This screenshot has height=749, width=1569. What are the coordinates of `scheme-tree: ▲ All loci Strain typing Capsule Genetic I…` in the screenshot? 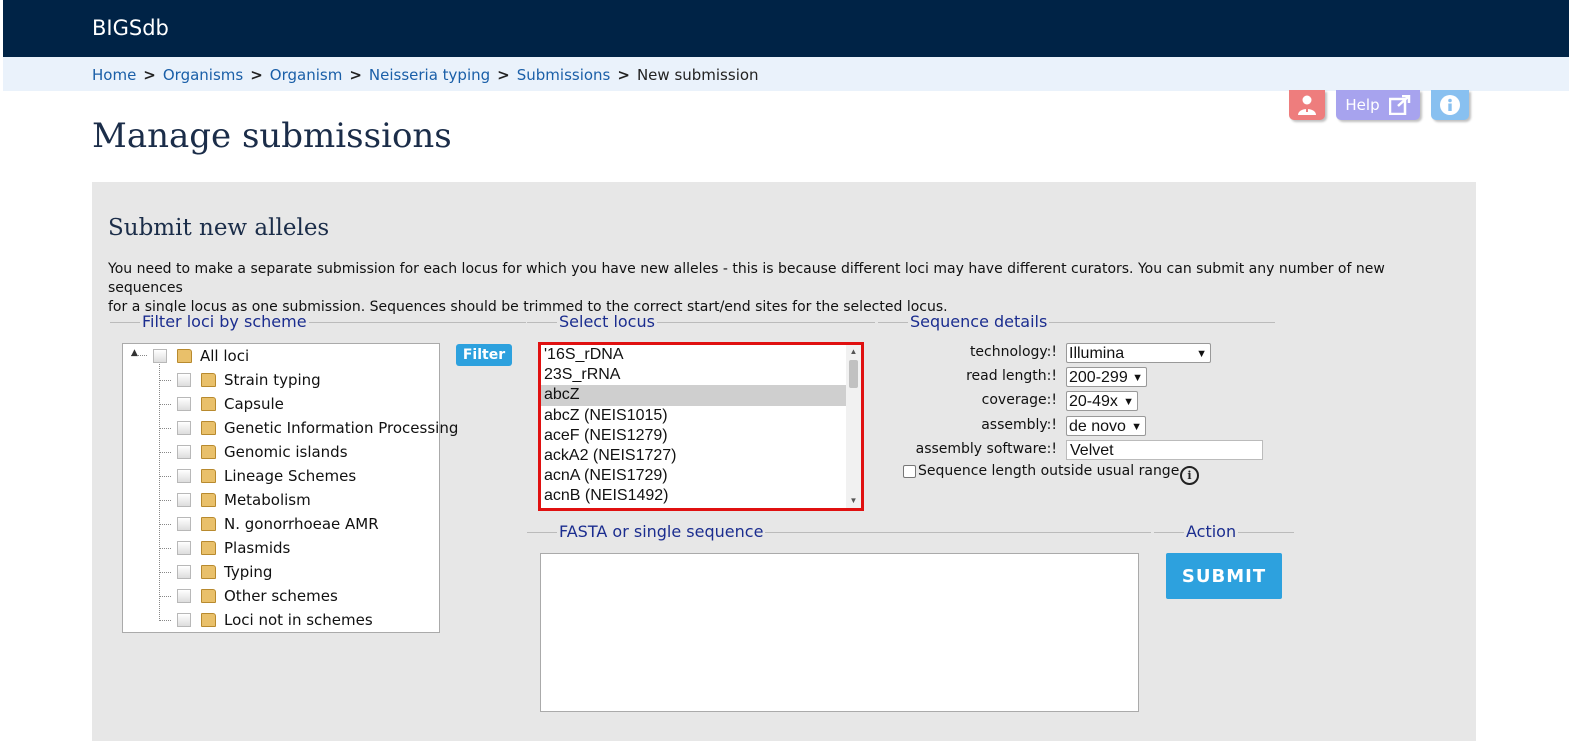 It's located at (290, 488).